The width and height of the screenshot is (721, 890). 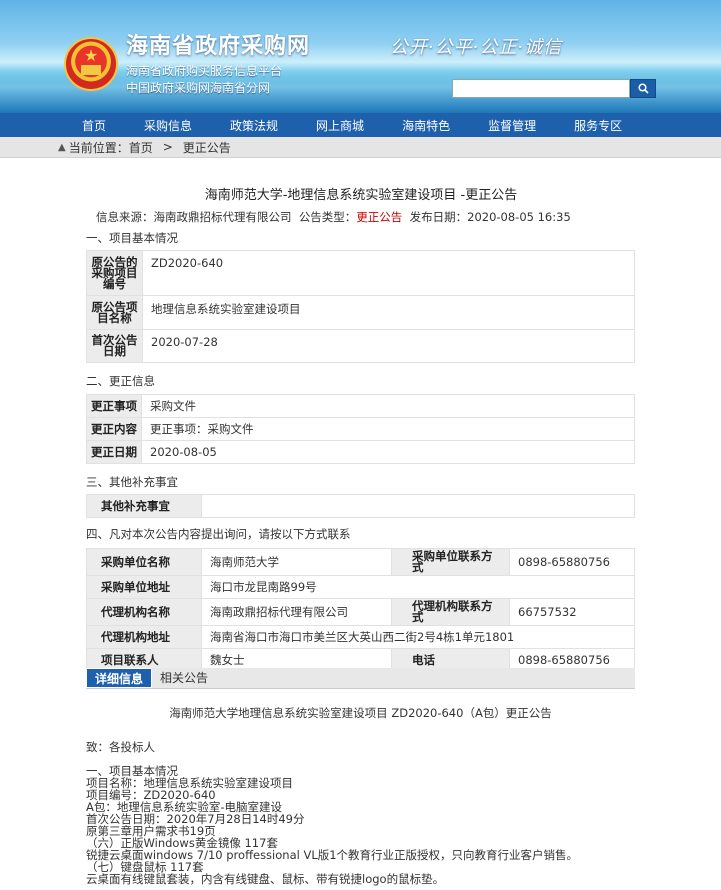 I want to click on table-row: 更正事项 采购文件, so click(x=360, y=406).